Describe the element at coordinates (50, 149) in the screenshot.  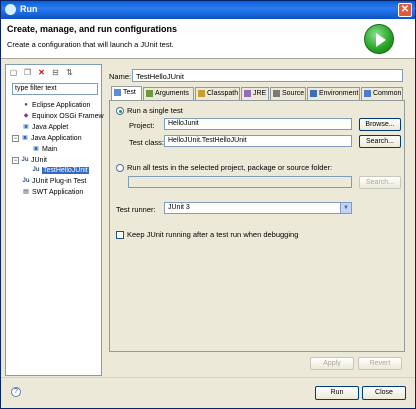
I see `tree-item-label: Main` at that location.